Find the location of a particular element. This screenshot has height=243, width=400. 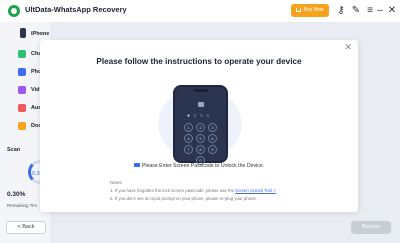

audio-icon is located at coordinates (22, 108).